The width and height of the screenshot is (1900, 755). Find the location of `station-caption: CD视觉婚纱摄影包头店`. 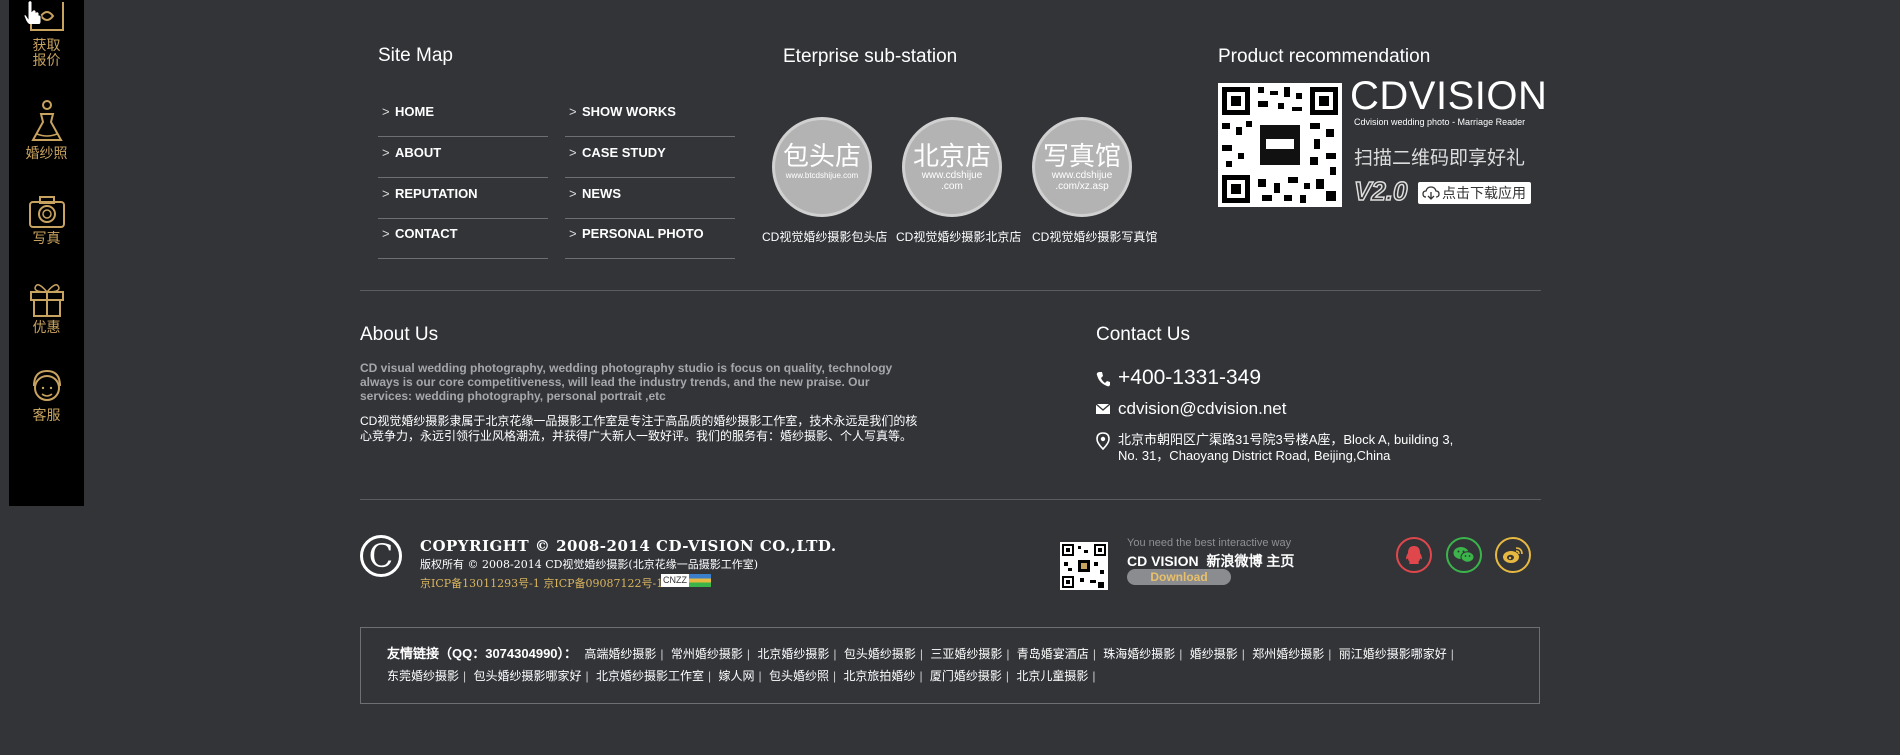

station-caption: CD视觉婚纱摄影包头店 is located at coordinates (824, 236).